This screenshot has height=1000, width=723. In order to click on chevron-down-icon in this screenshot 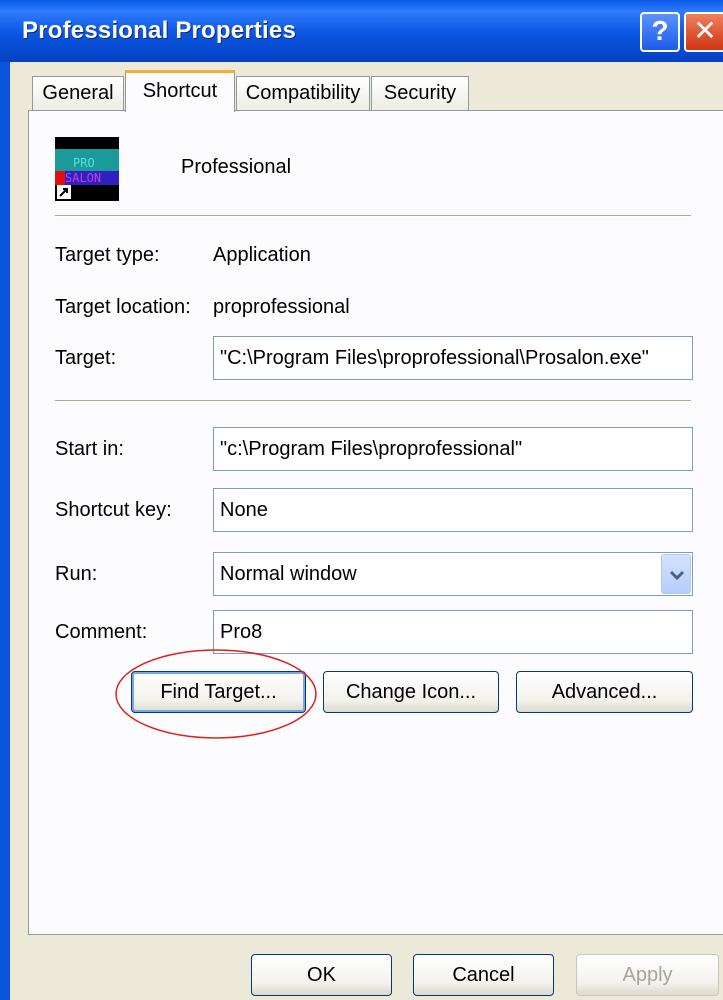, I will do `click(677, 575)`.